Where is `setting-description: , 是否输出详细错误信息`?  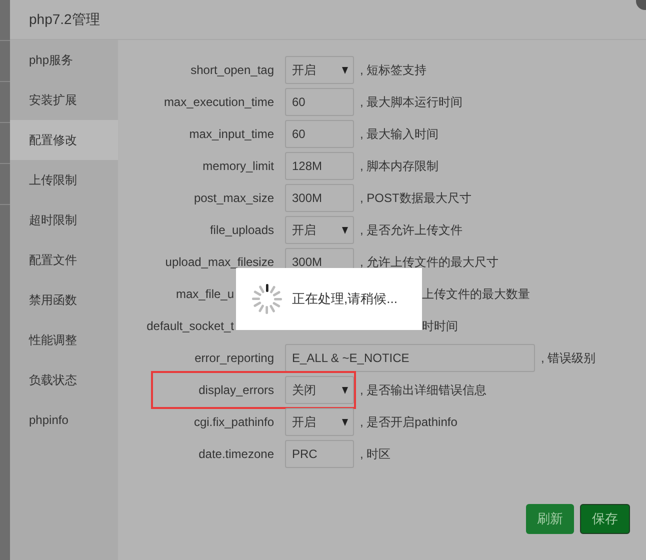 setting-description: , 是否输出详细错误信息 is located at coordinates (423, 390).